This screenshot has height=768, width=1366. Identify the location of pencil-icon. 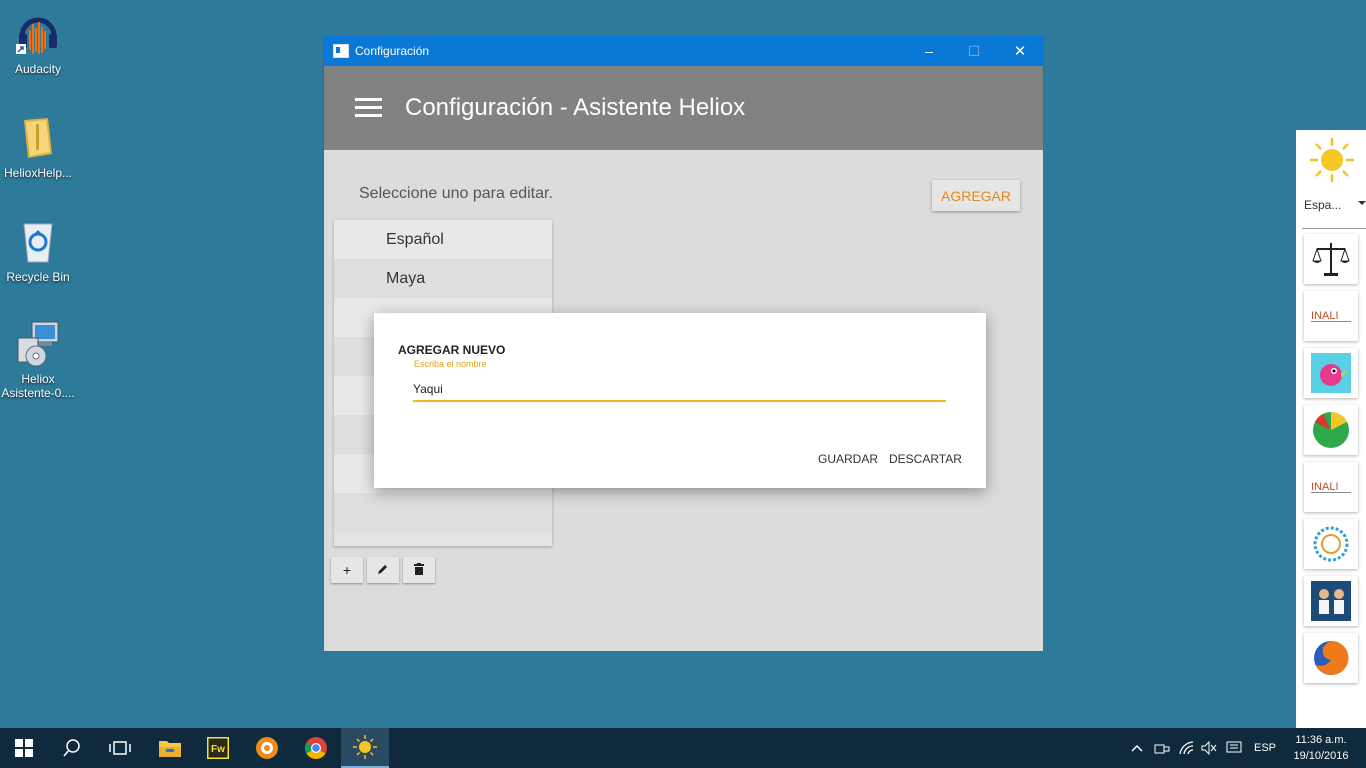
(383, 570).